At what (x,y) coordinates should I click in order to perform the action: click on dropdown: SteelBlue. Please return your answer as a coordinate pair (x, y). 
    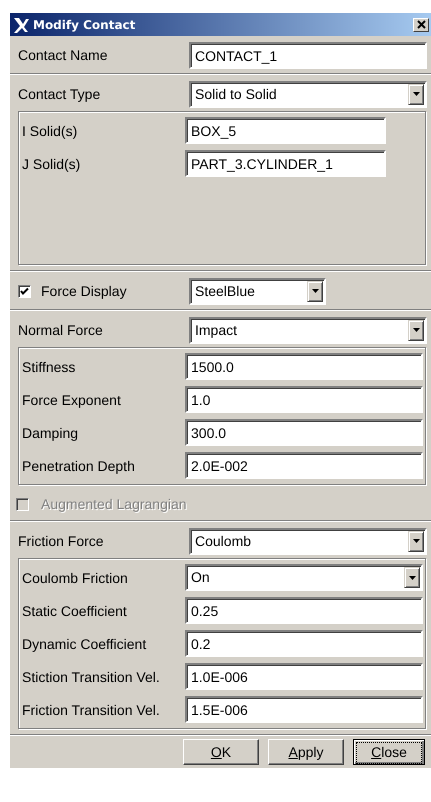
    Looking at the image, I should click on (257, 291).